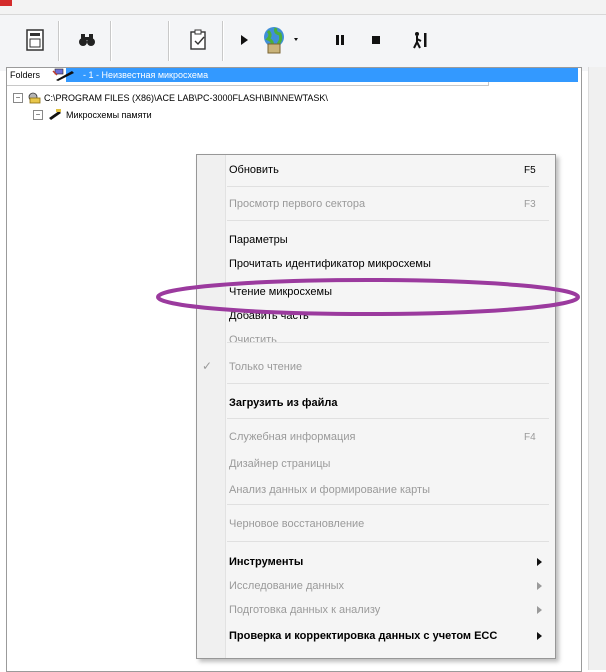 This screenshot has height=672, width=606. I want to click on globe-icon, so click(282, 40).